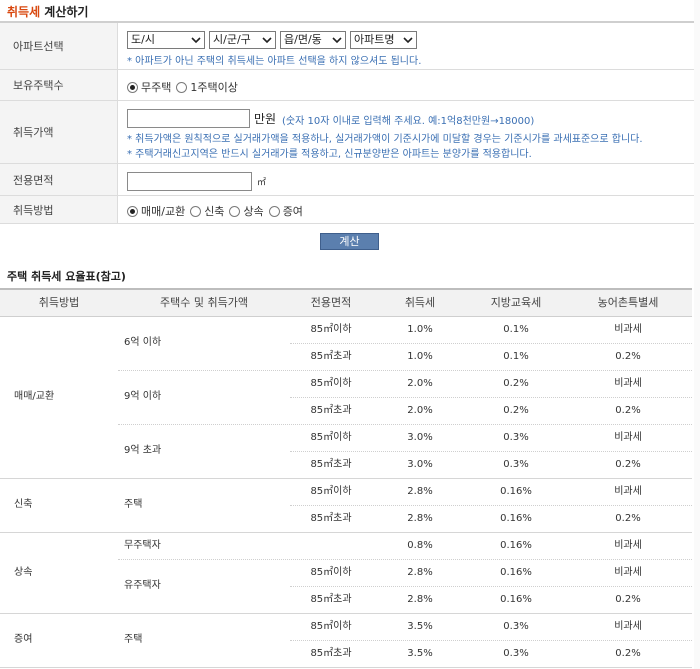  Describe the element at coordinates (143, 450) in the screenshot. I see `houses-price-cell: 9억 초과` at that location.